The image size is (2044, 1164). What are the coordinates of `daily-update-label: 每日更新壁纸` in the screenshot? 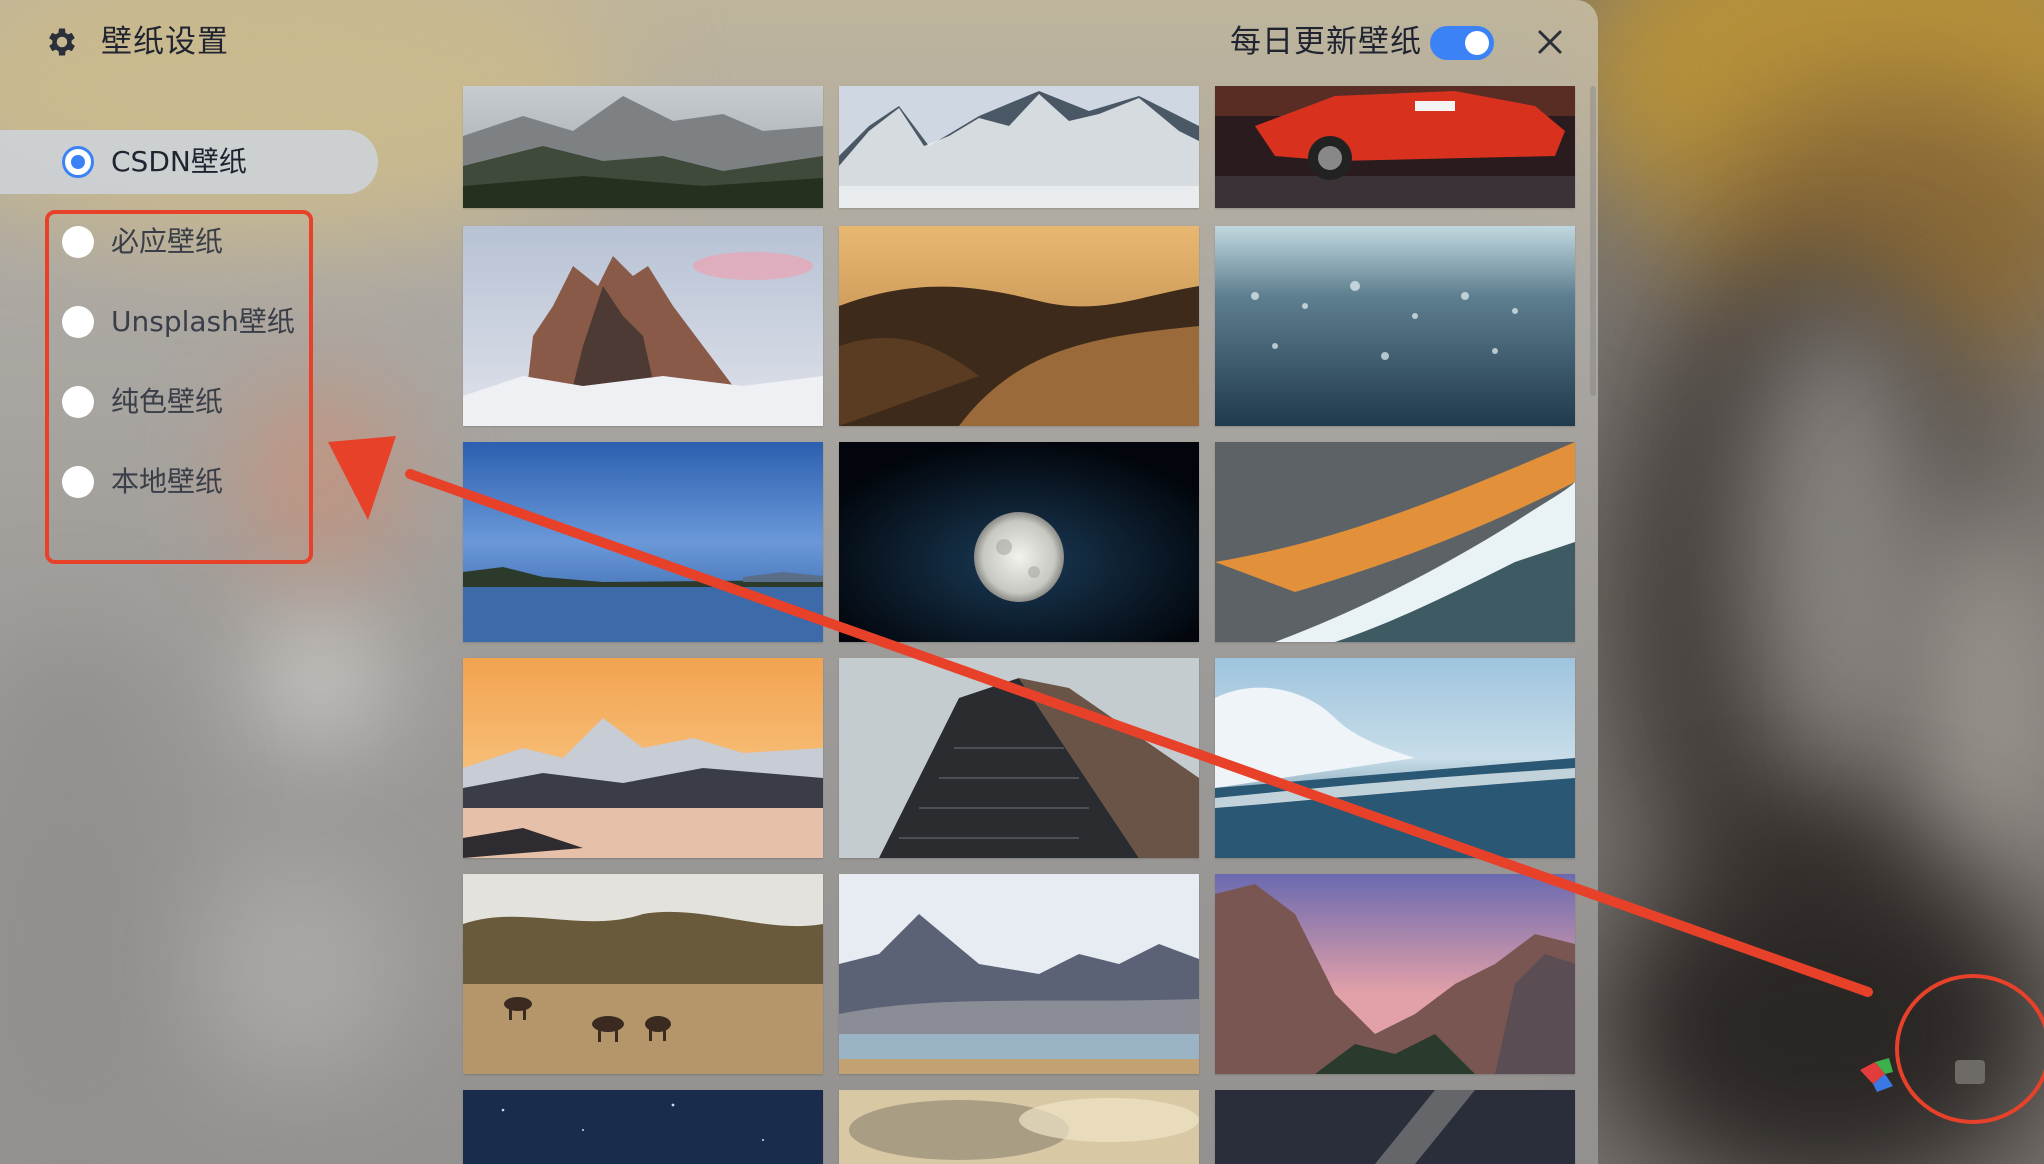 It's located at (1326, 42).